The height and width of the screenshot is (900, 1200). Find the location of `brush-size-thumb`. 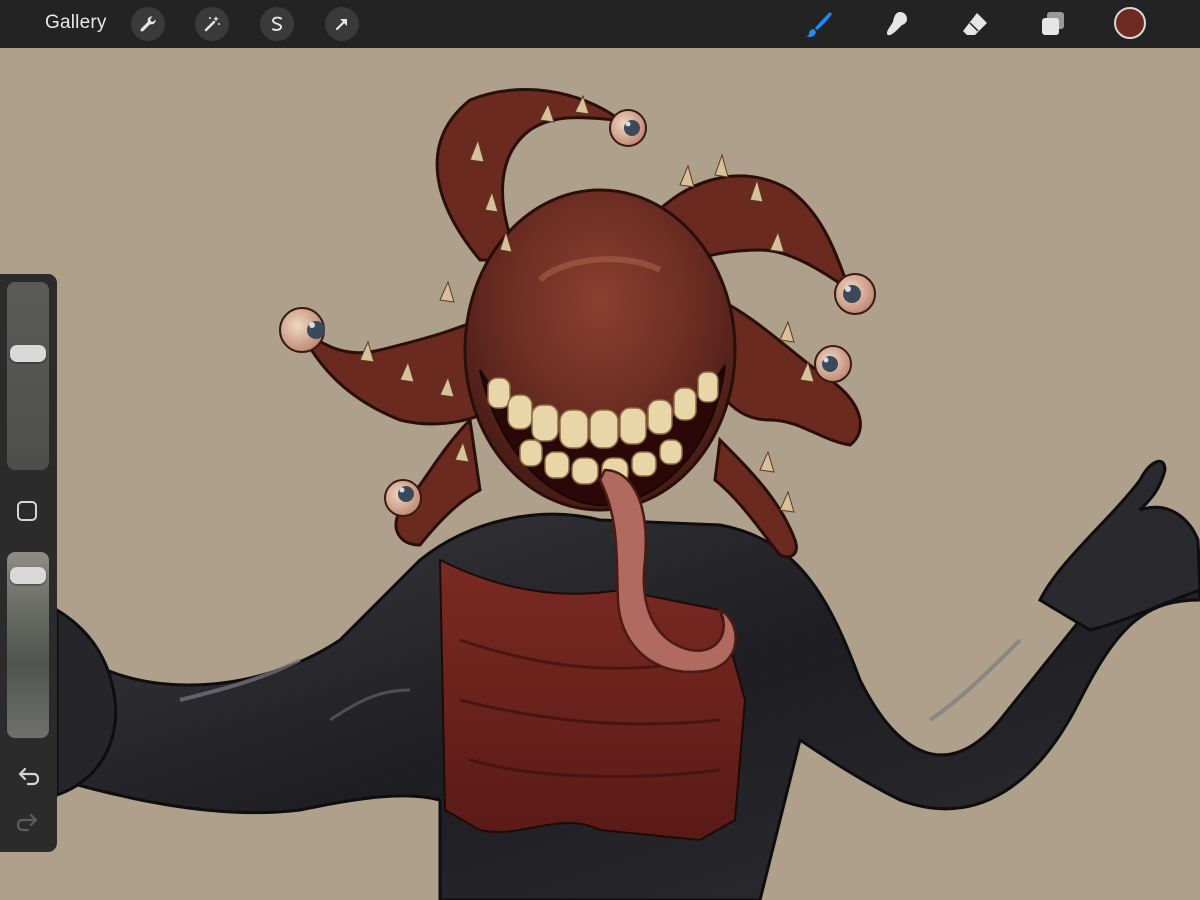

brush-size-thumb is located at coordinates (28, 353).